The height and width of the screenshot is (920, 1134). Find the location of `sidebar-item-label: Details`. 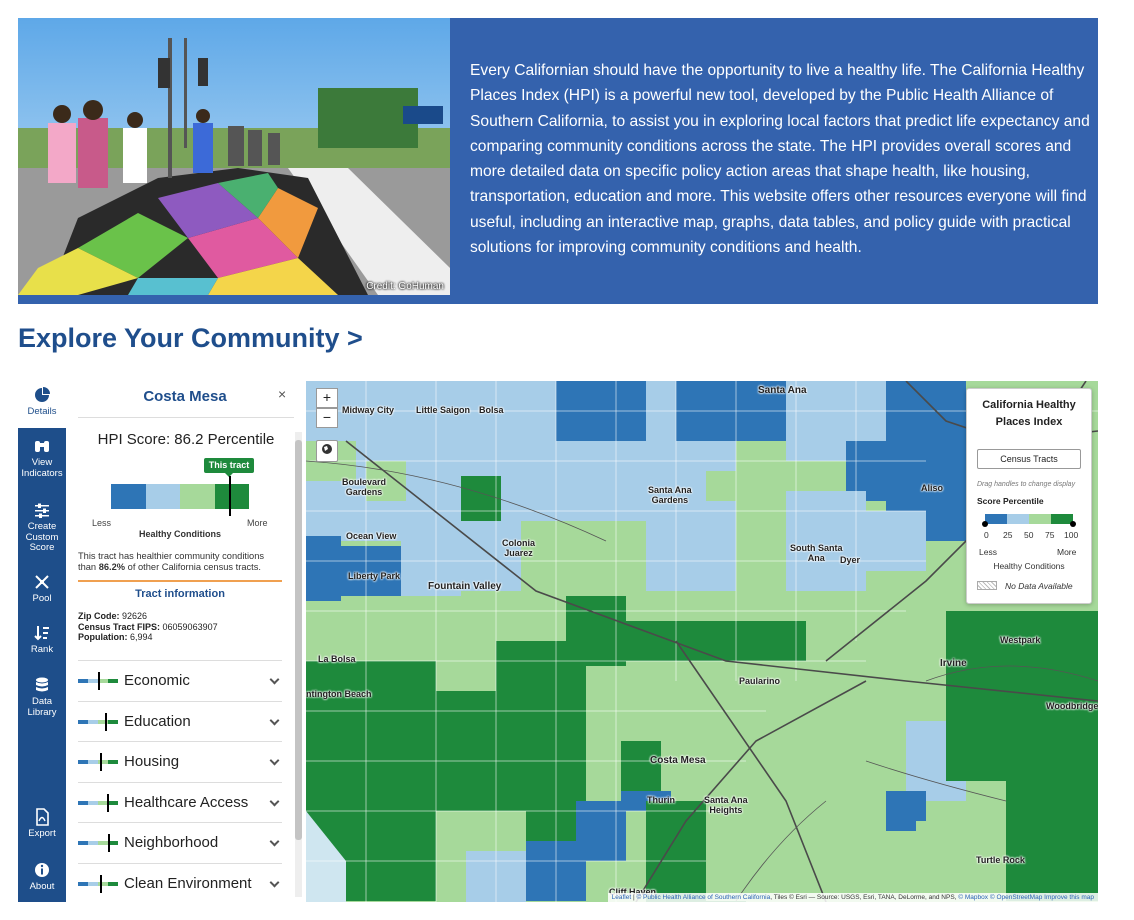

sidebar-item-label: Details is located at coordinates (42, 411).